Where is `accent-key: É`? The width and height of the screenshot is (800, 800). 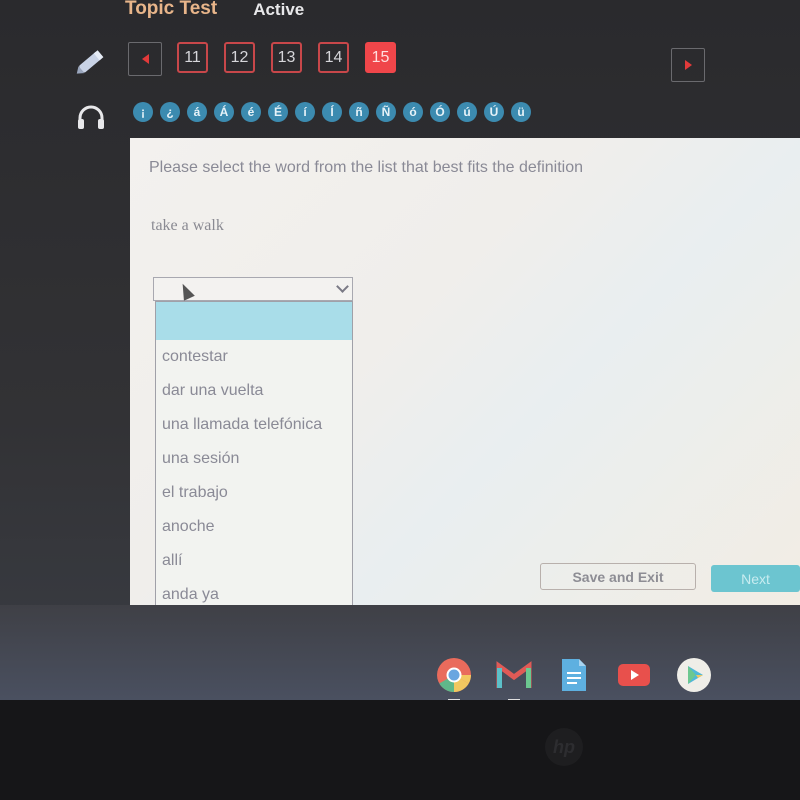
accent-key: É is located at coordinates (278, 112).